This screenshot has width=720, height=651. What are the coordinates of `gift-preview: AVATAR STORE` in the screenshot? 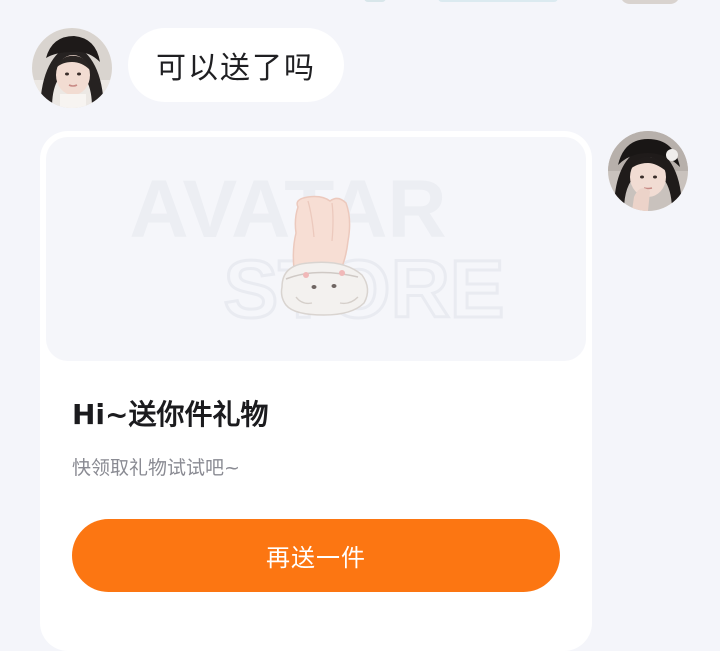 It's located at (317, 250).